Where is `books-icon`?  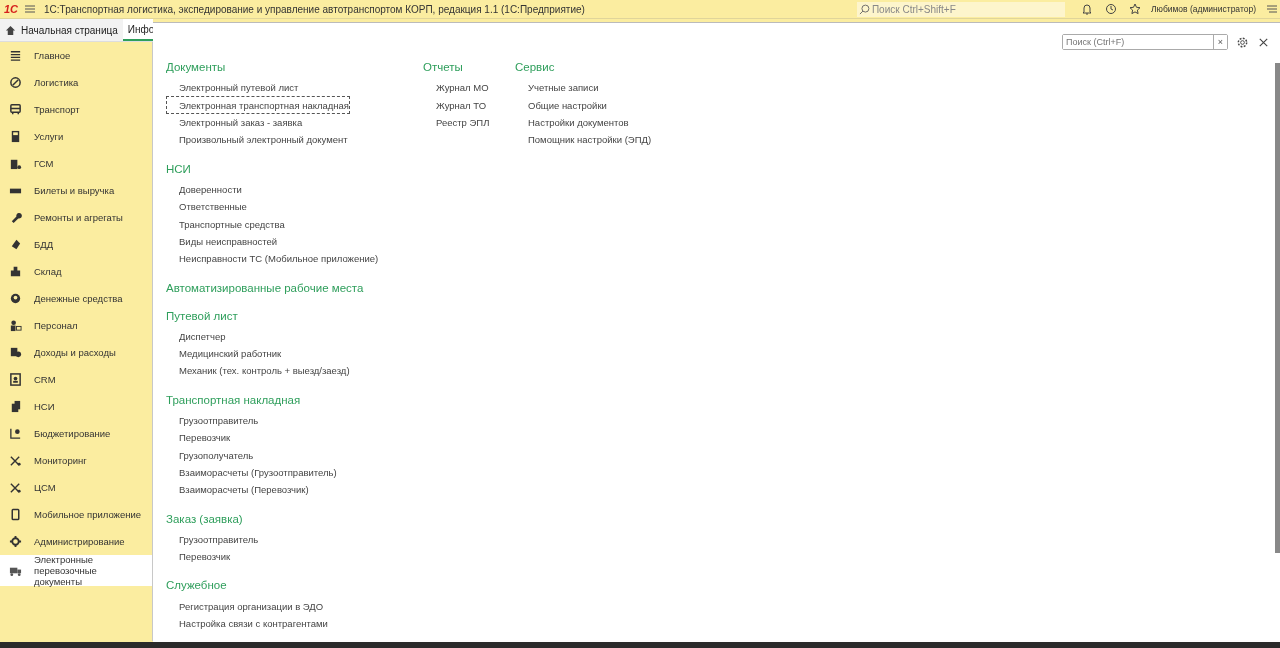
books-icon is located at coordinates (15, 406).